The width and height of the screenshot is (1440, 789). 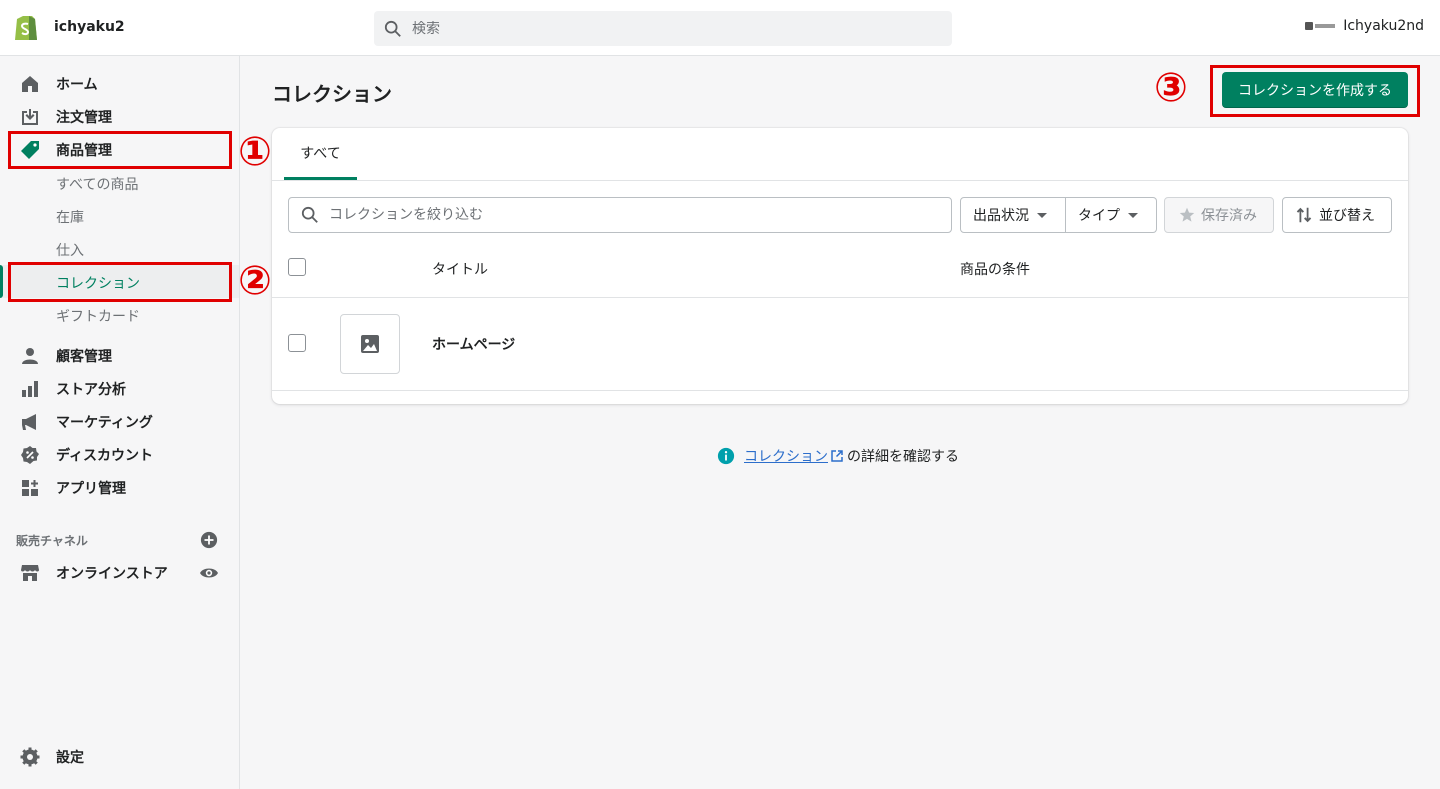 I want to click on sidebar-subitem-label: 仕入, so click(x=70, y=251).